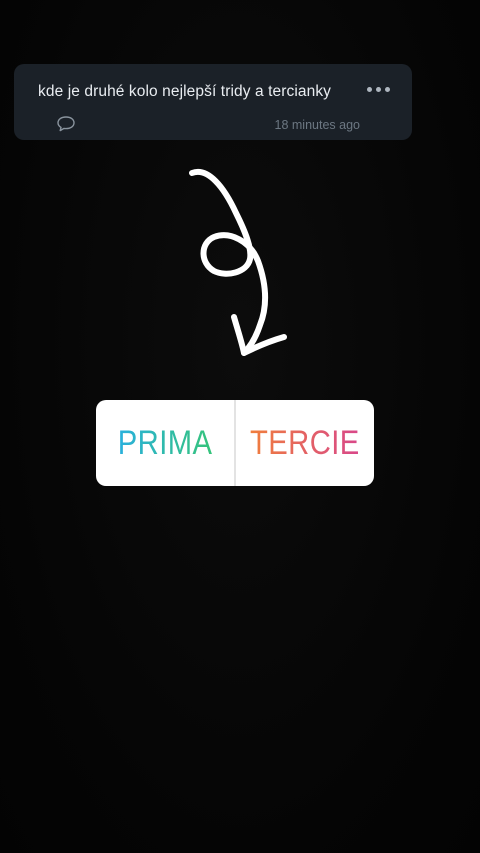 Image resolution: width=480 pixels, height=853 pixels. What do you see at coordinates (378, 89) in the screenshot?
I see `ellipsis-icon` at bounding box center [378, 89].